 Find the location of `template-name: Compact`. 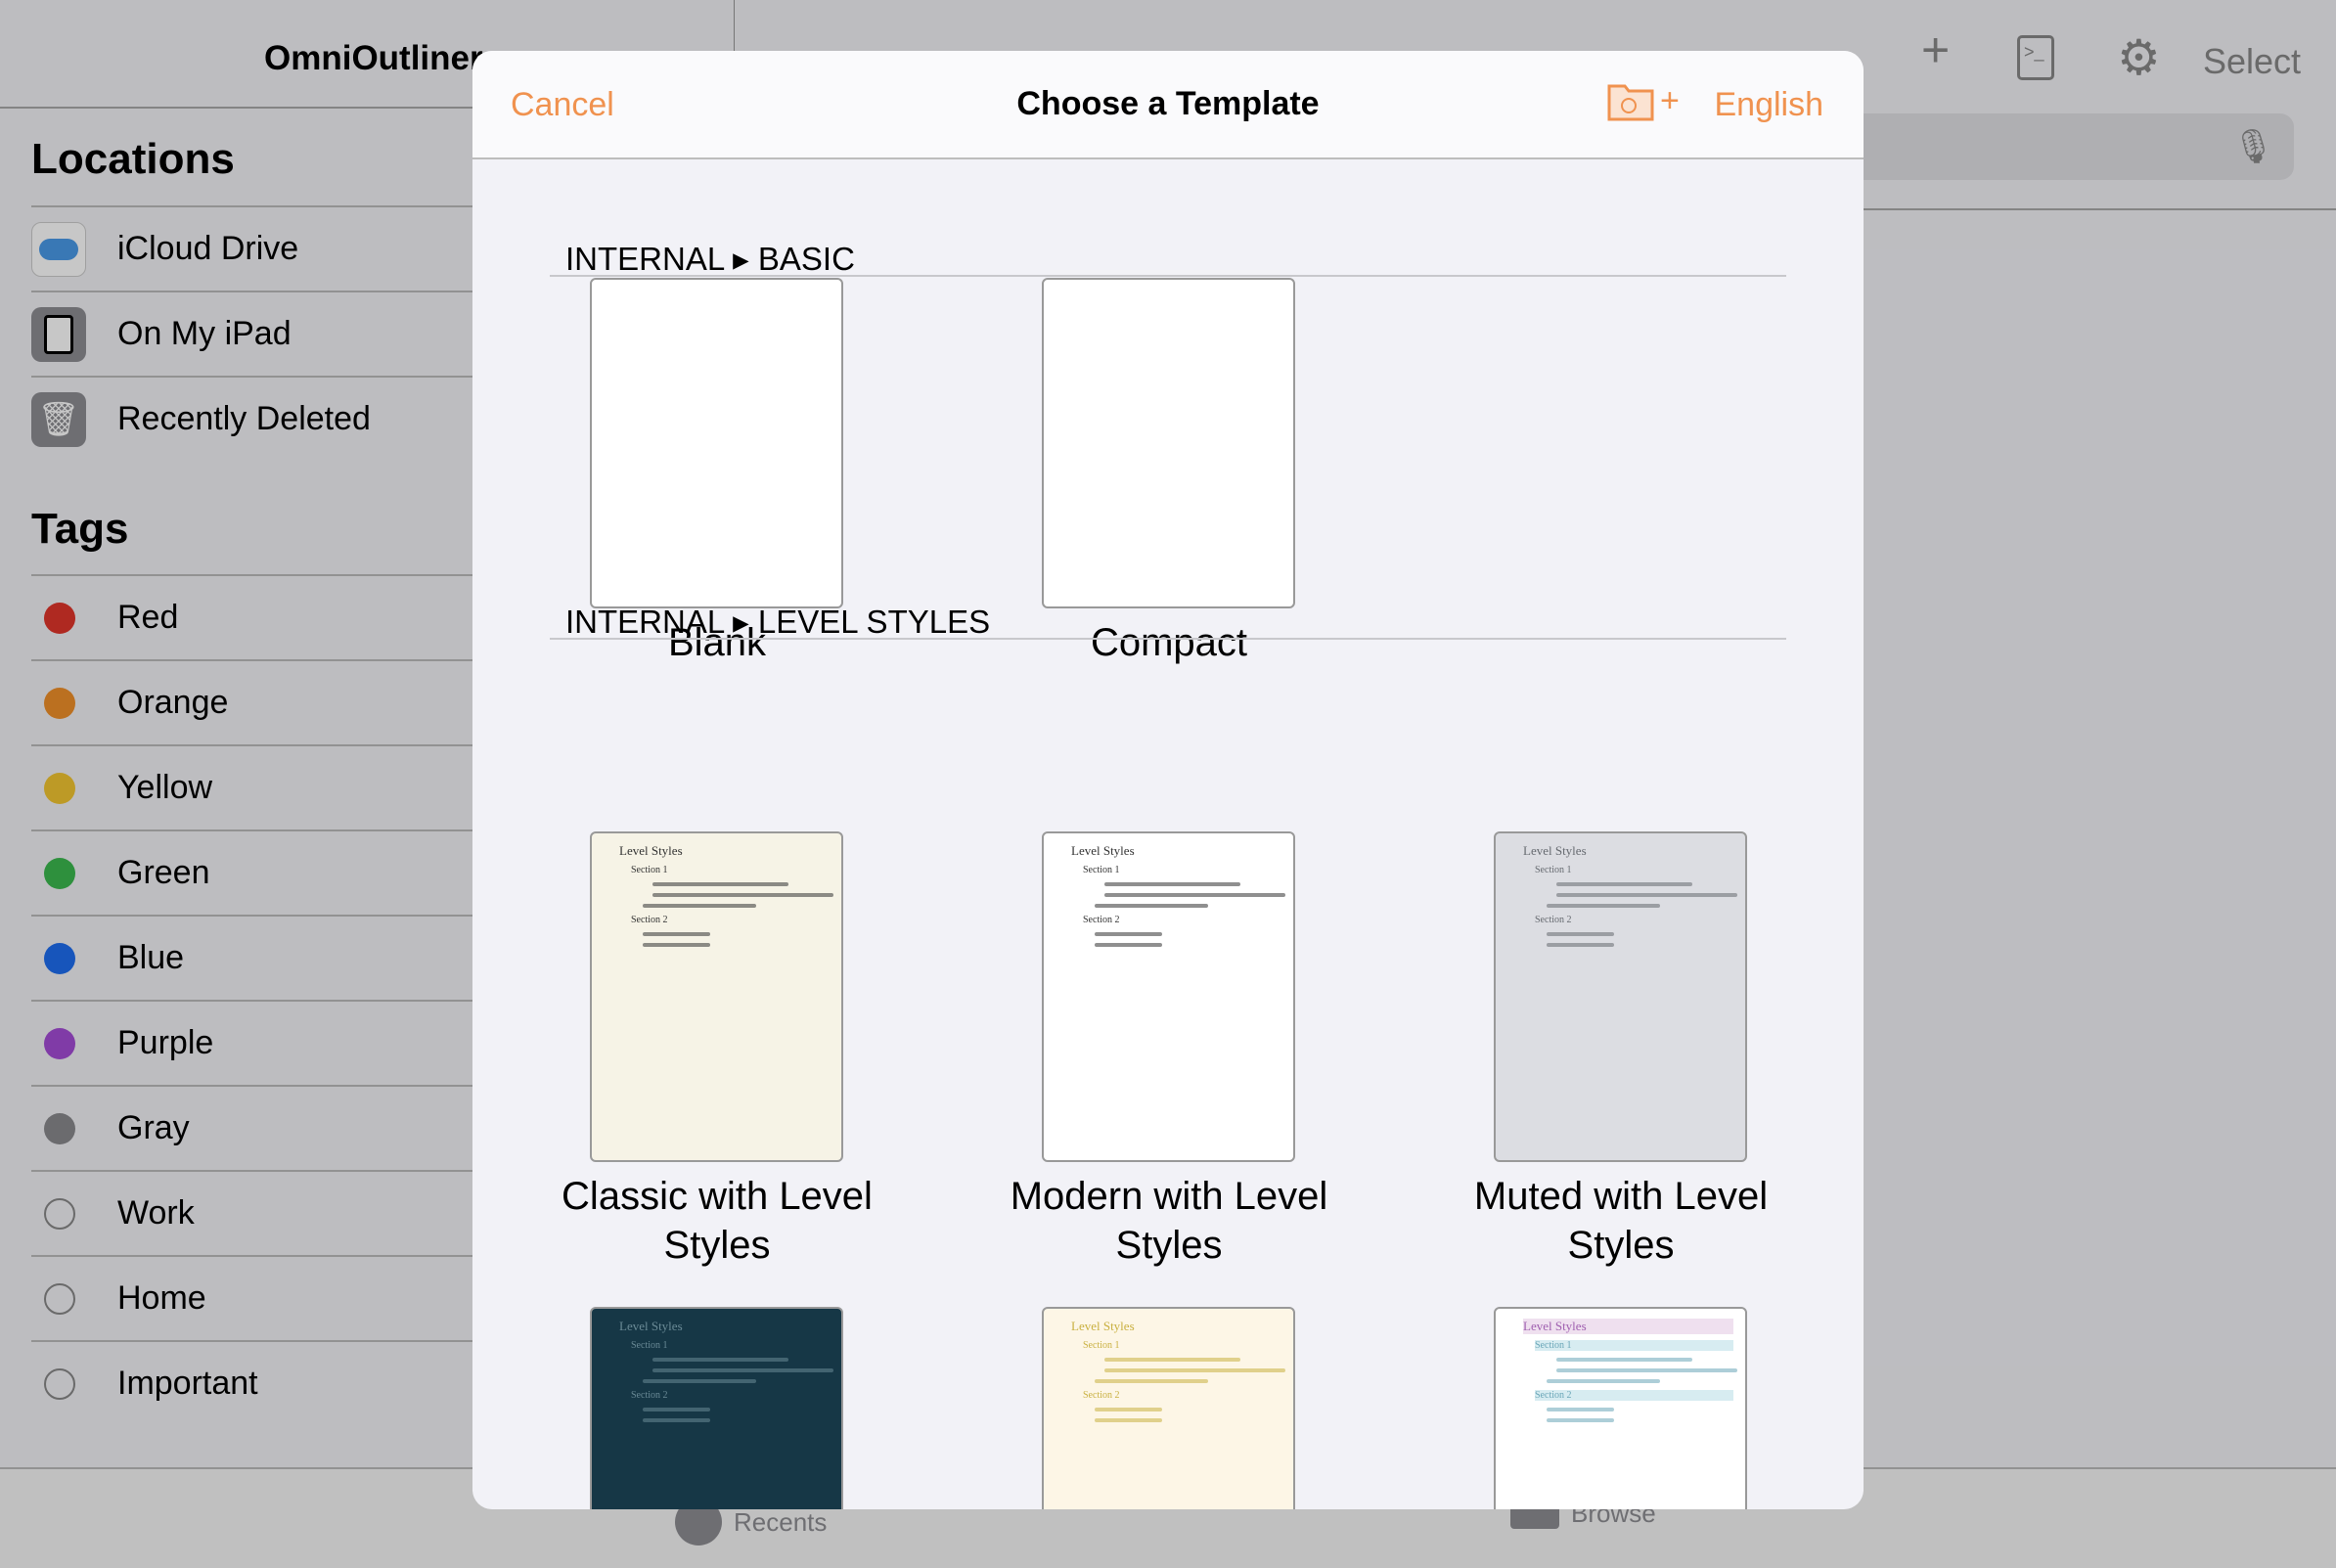

template-name: Compact is located at coordinates (1169, 642).